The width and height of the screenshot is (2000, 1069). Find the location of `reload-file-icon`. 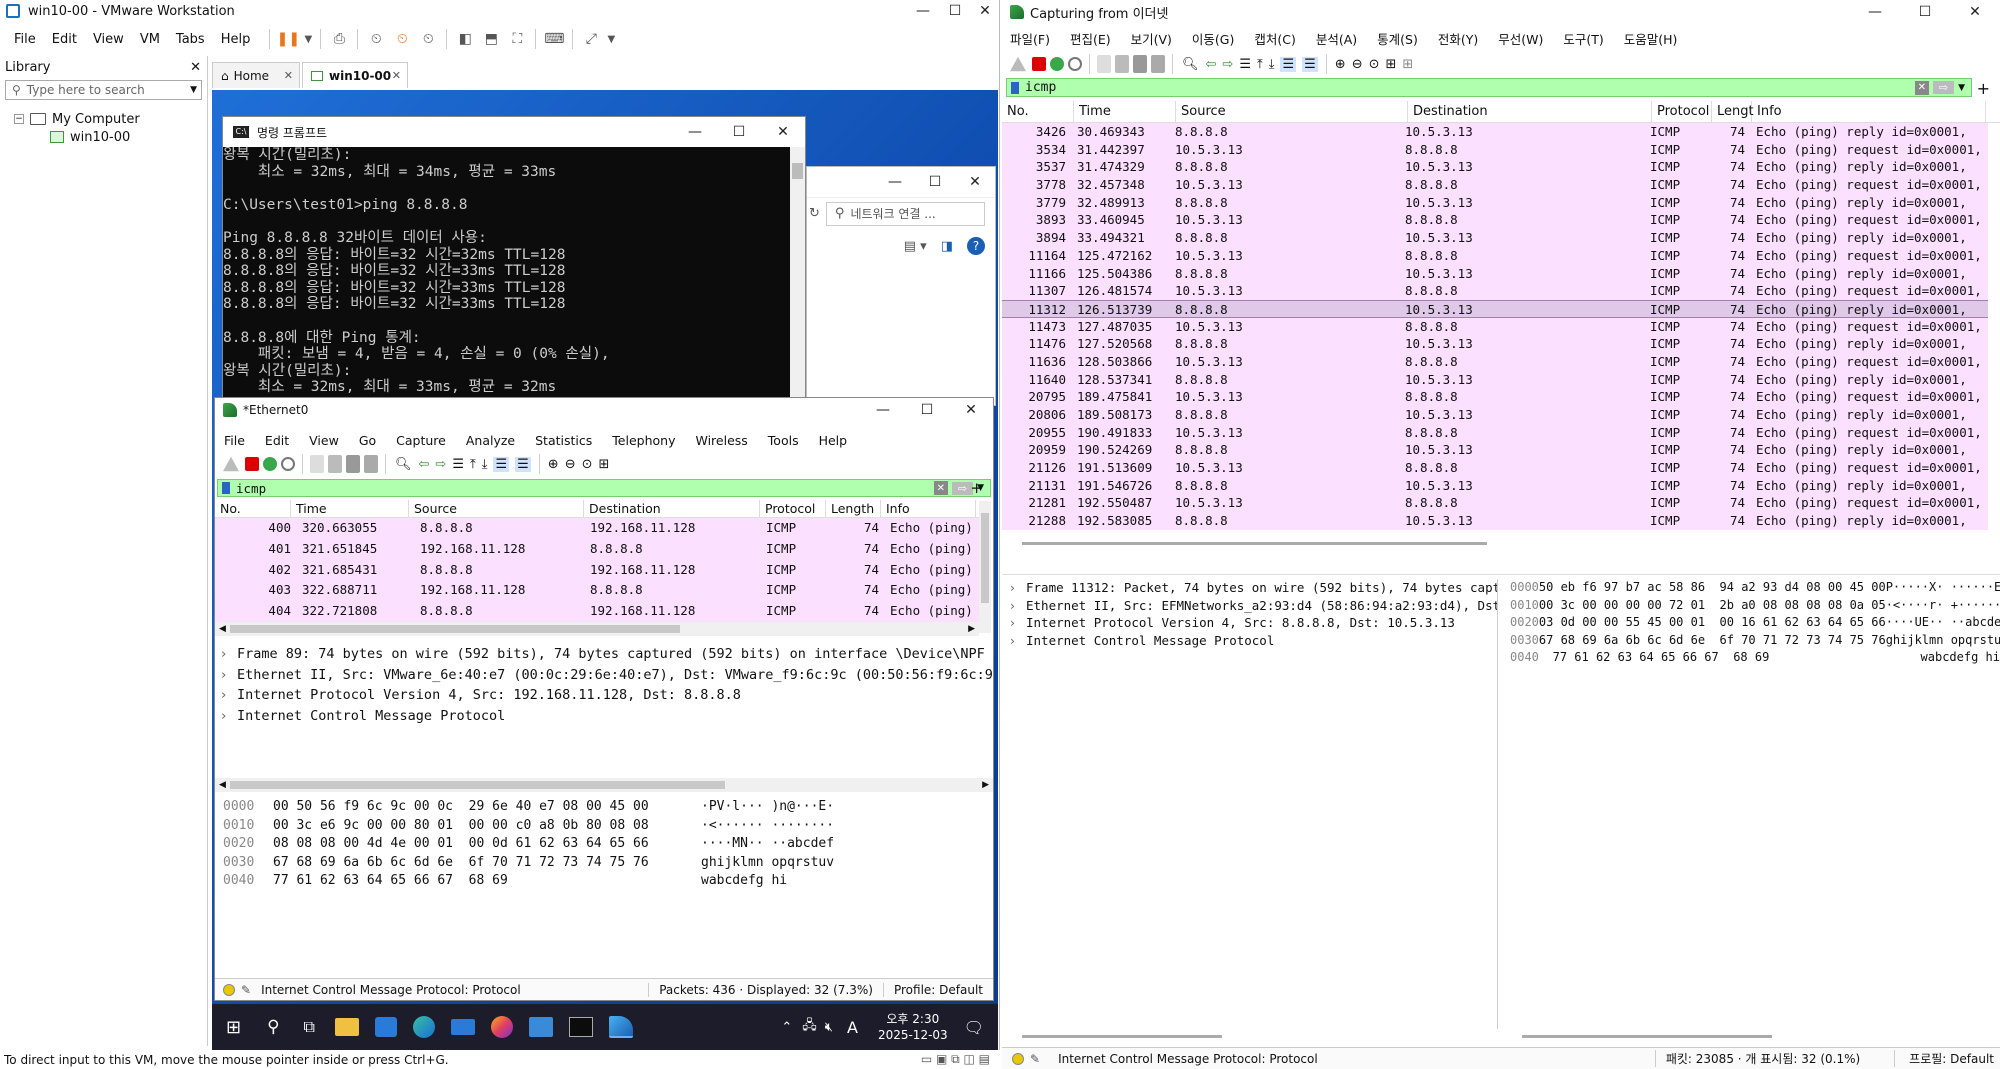

reload-file-icon is located at coordinates (1158, 64).